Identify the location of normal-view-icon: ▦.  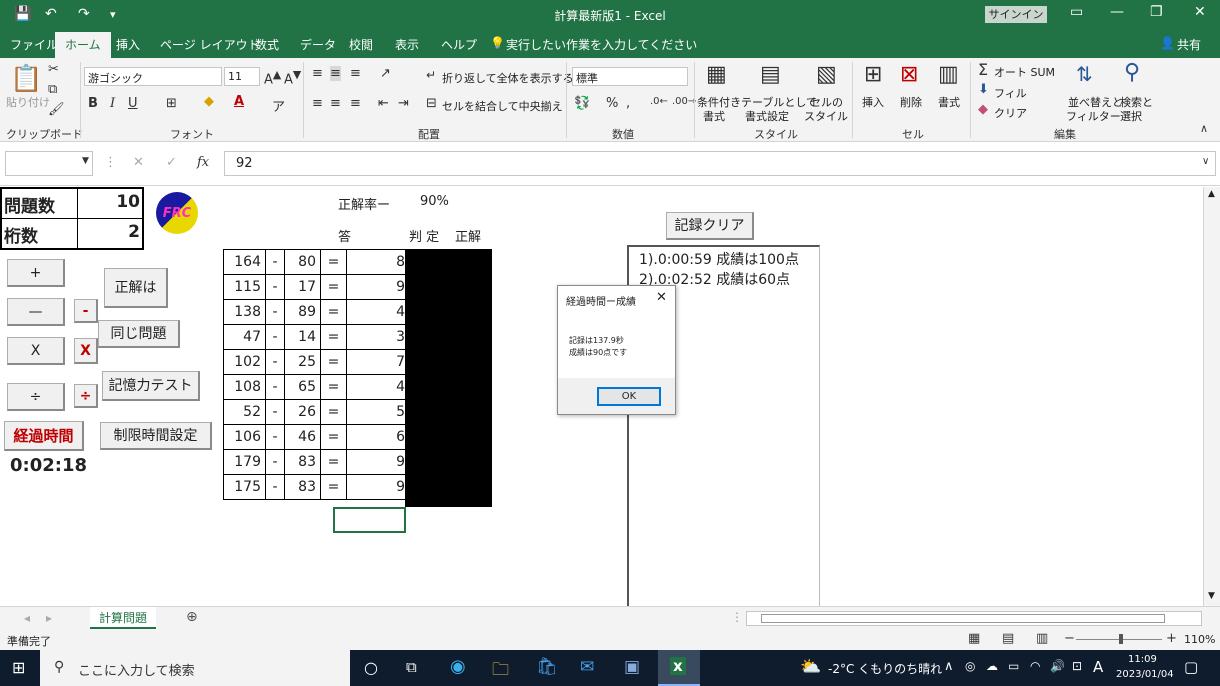
(974, 638).